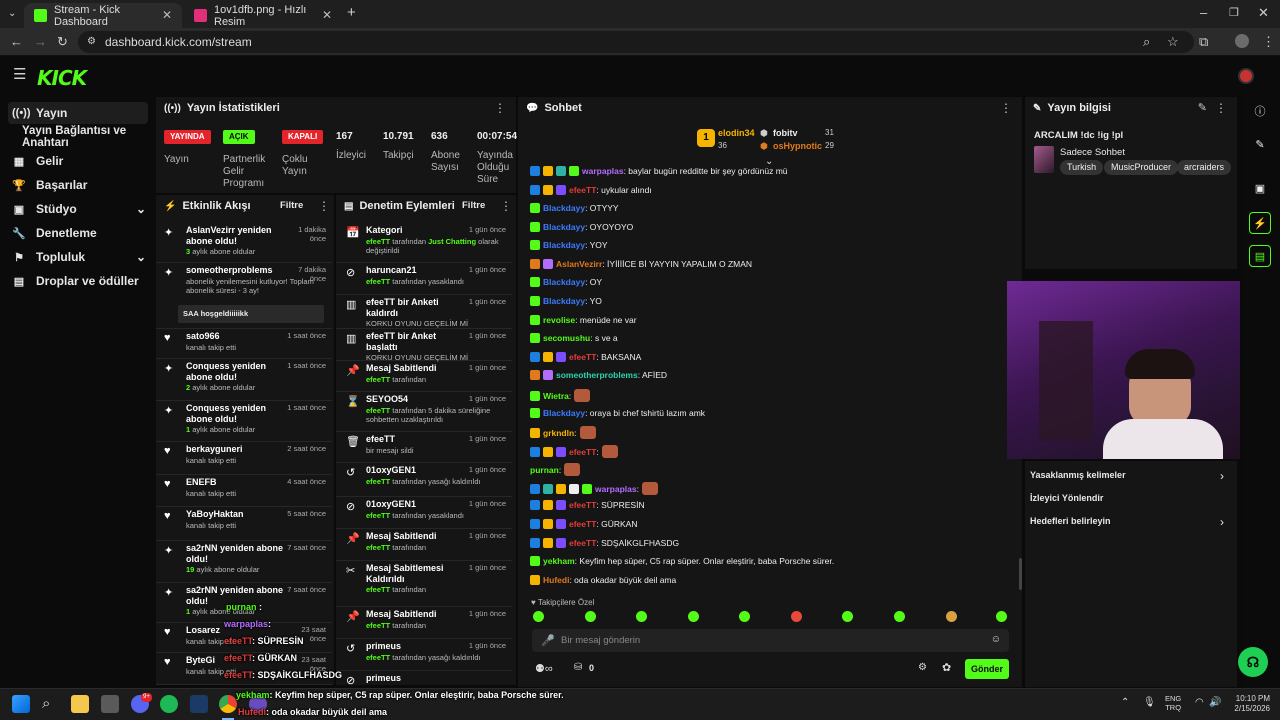 Image resolution: width=1280 pixels, height=720 pixels. What do you see at coordinates (987, 669) in the screenshot?
I see `send-button: Gönder` at bounding box center [987, 669].